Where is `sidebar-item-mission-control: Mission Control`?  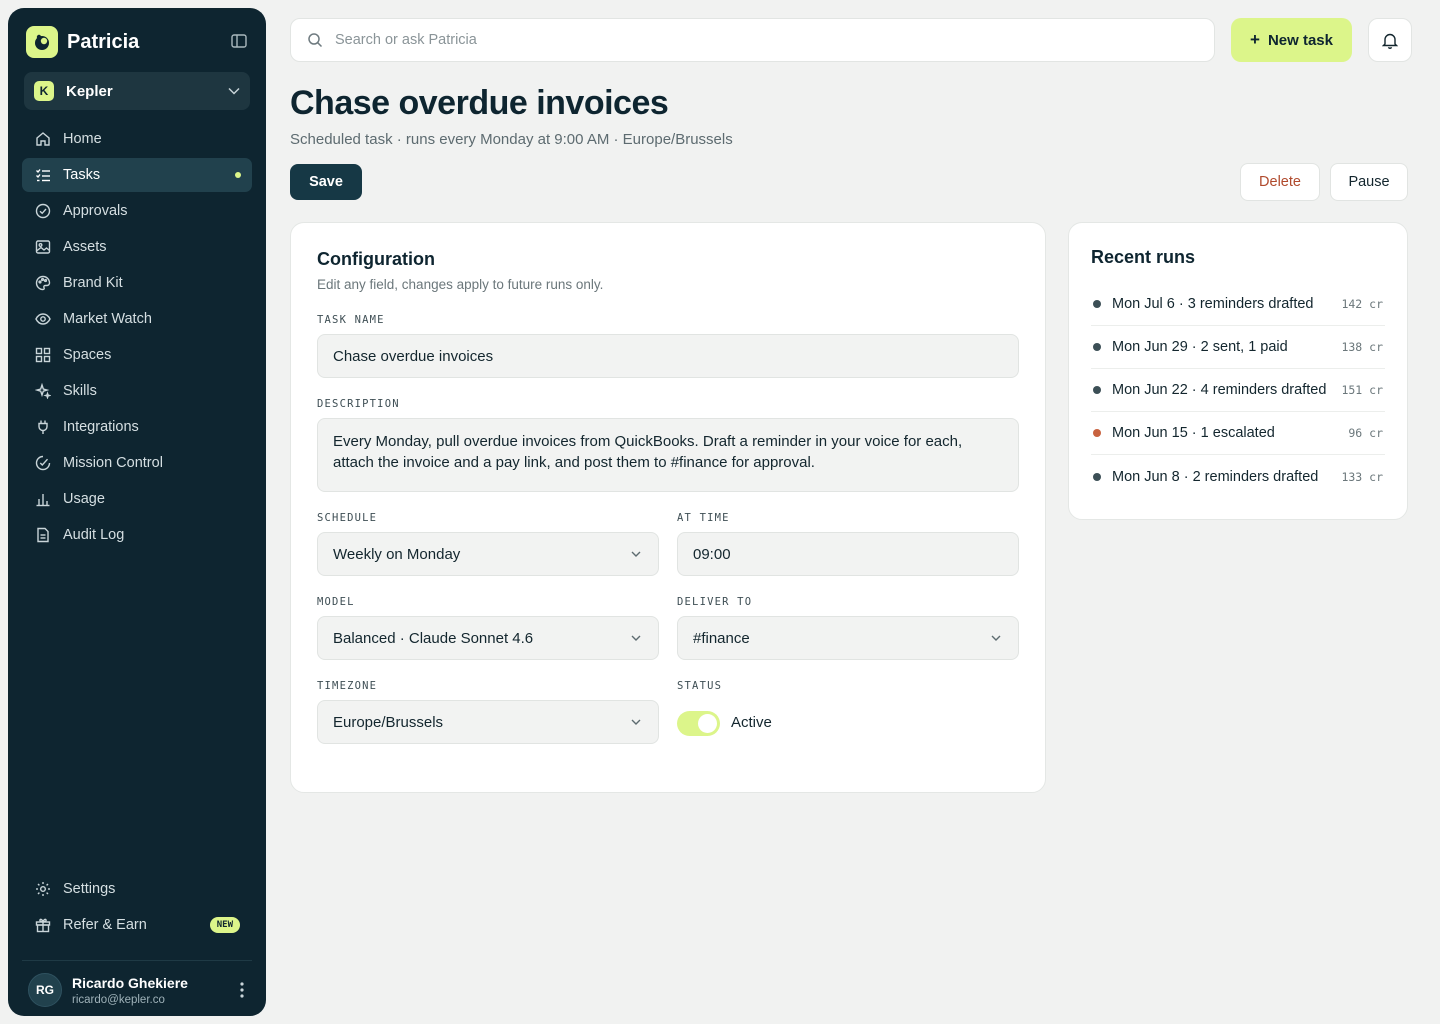 sidebar-item-mission-control: Mission Control is located at coordinates (137, 463).